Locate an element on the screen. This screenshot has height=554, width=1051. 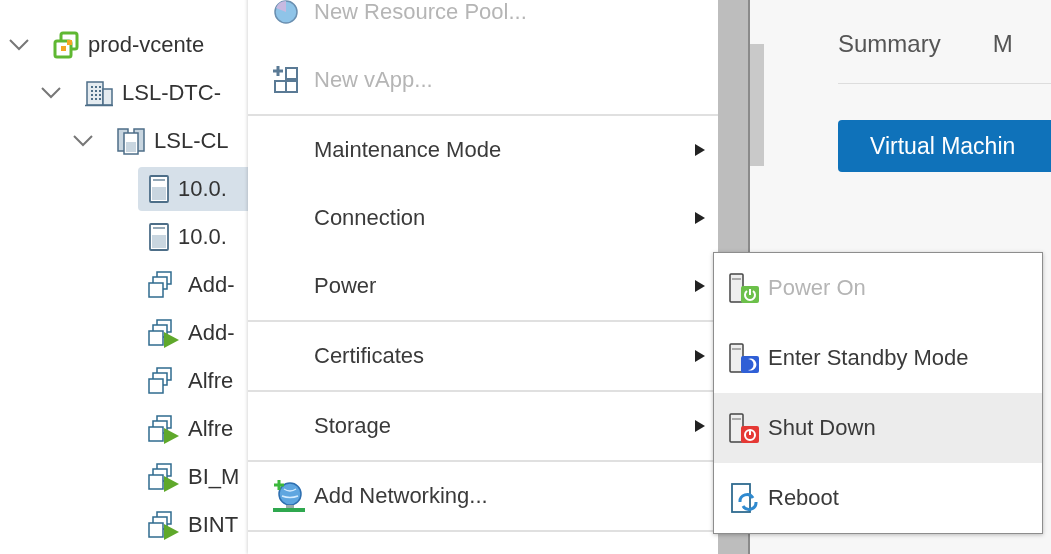
server-moon-icon is located at coordinates (745, 358).